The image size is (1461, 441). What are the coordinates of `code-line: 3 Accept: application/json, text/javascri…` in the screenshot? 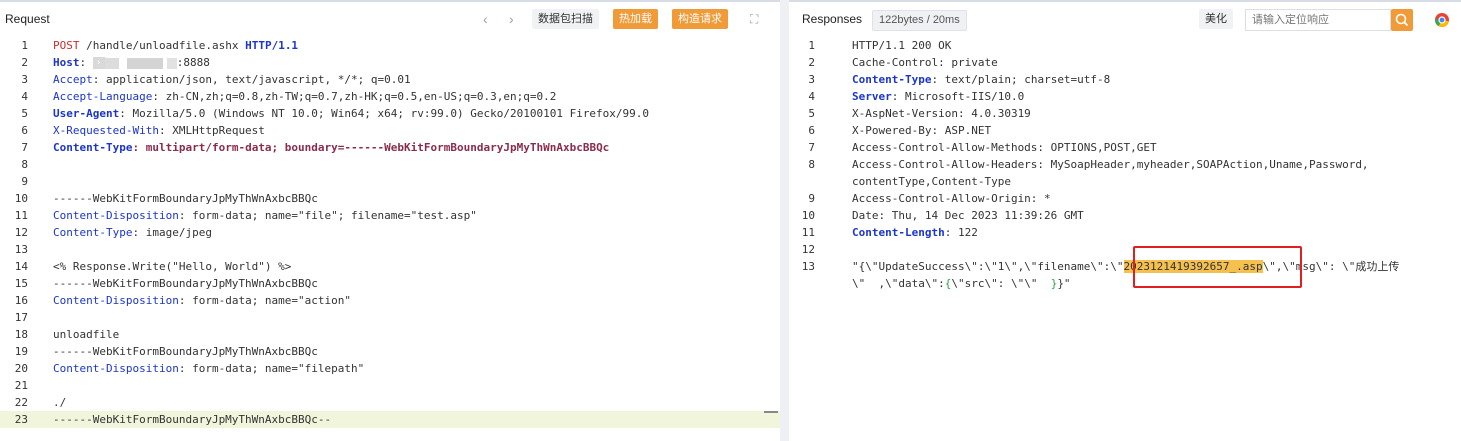 It's located at (390, 79).